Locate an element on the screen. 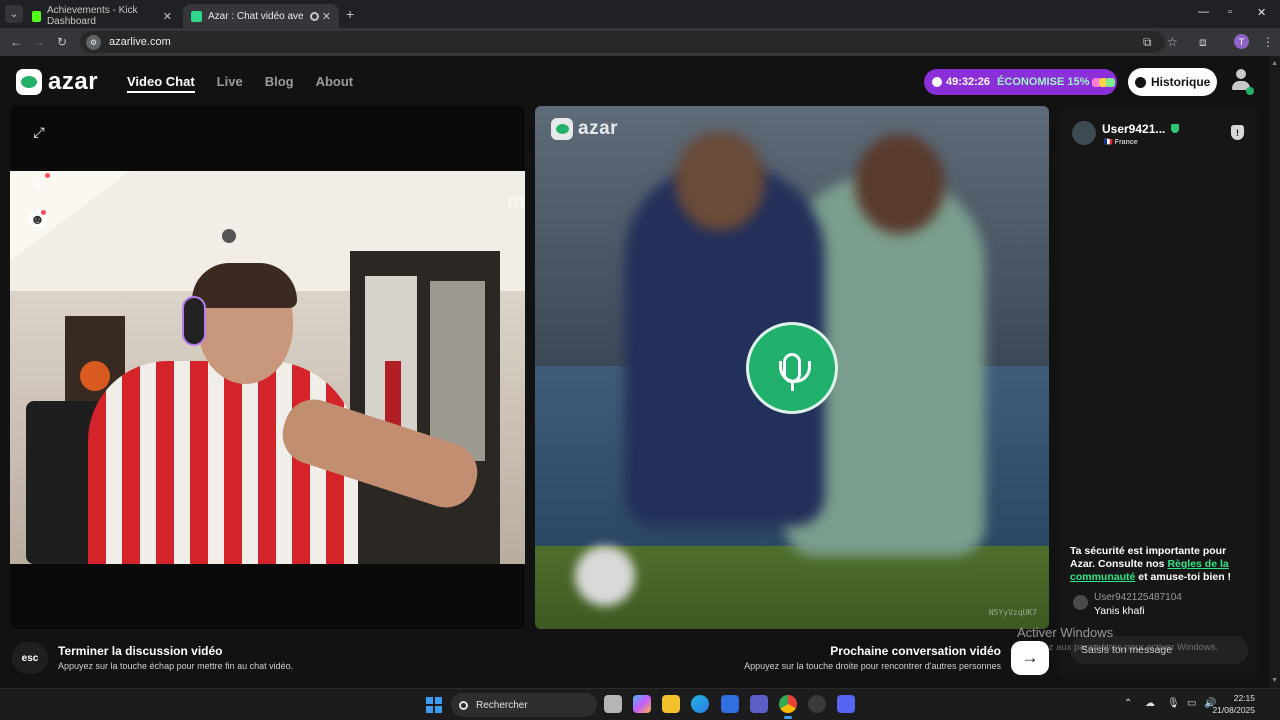 The height and width of the screenshot is (720, 1280). address-bar: ⚙ azarlive.com is located at coordinates (622, 42).